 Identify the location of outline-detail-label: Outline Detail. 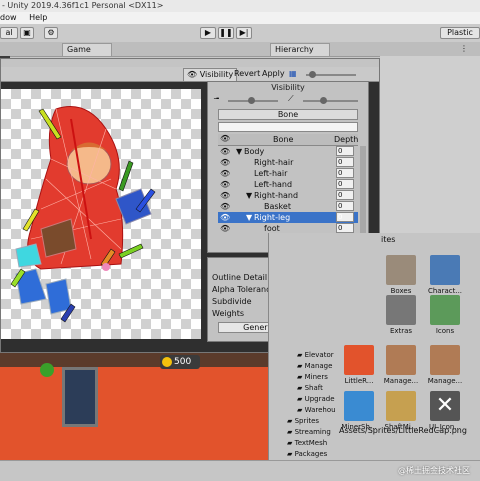
(240, 277).